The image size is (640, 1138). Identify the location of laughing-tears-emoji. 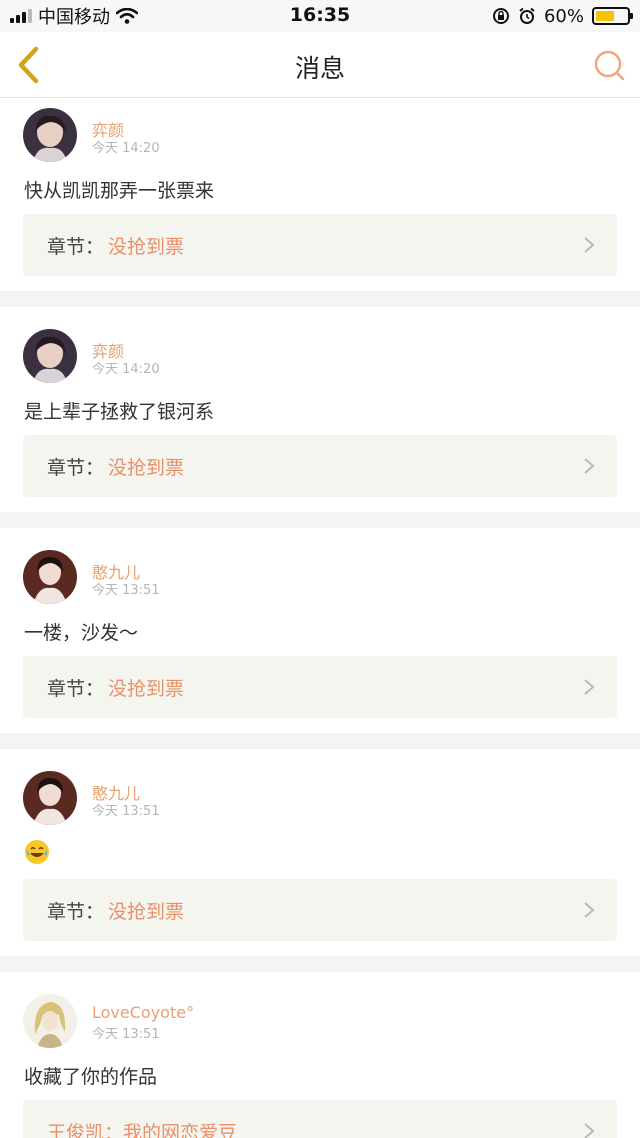
(37, 852).